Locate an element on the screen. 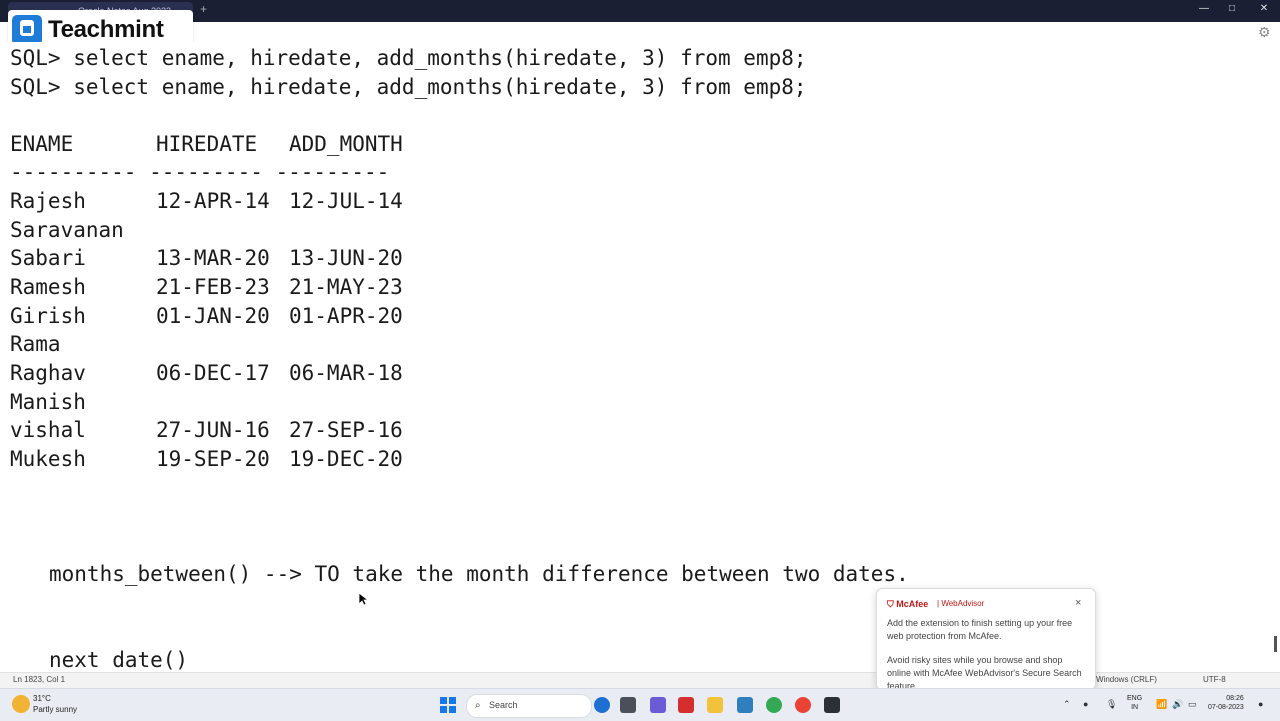 The width and height of the screenshot is (1280, 721). notepad-icon is located at coordinates (745, 705).